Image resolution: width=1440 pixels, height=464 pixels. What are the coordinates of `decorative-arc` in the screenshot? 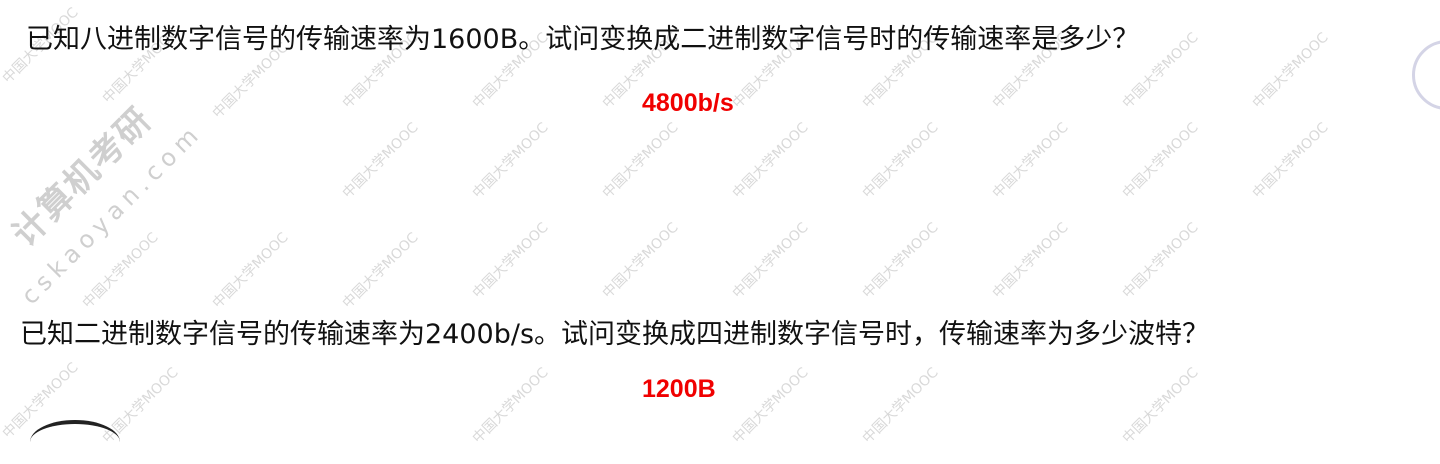 It's located at (75, 442).